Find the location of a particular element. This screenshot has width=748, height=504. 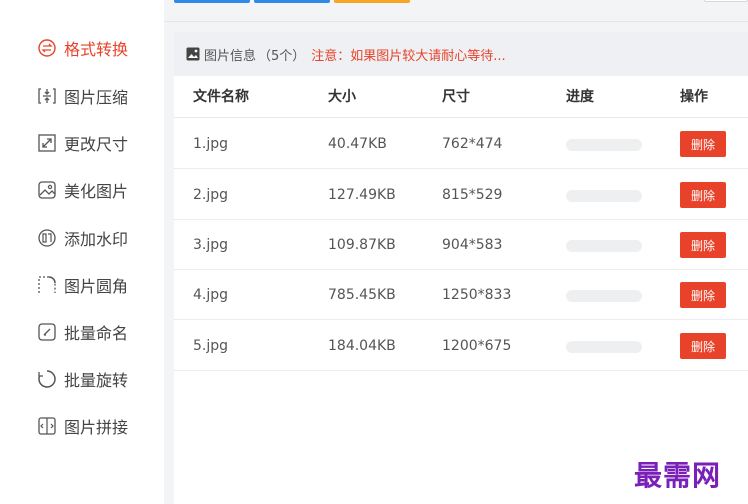

format-convert-icon is located at coordinates (47, 48).